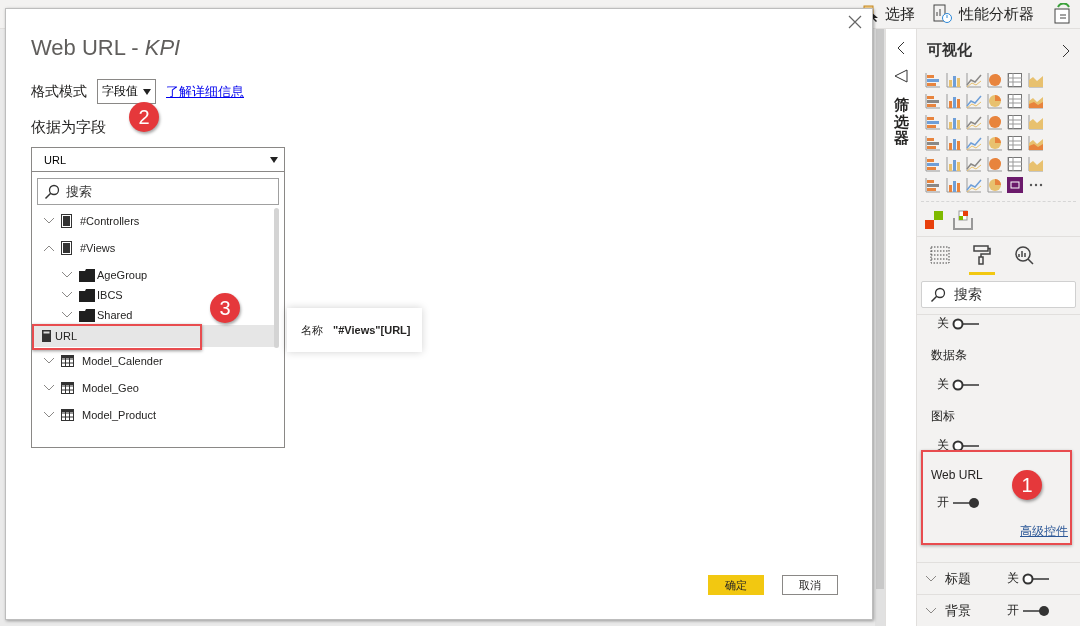  Describe the element at coordinates (943, 416) in the screenshot. I see `card-title: 图标` at that location.